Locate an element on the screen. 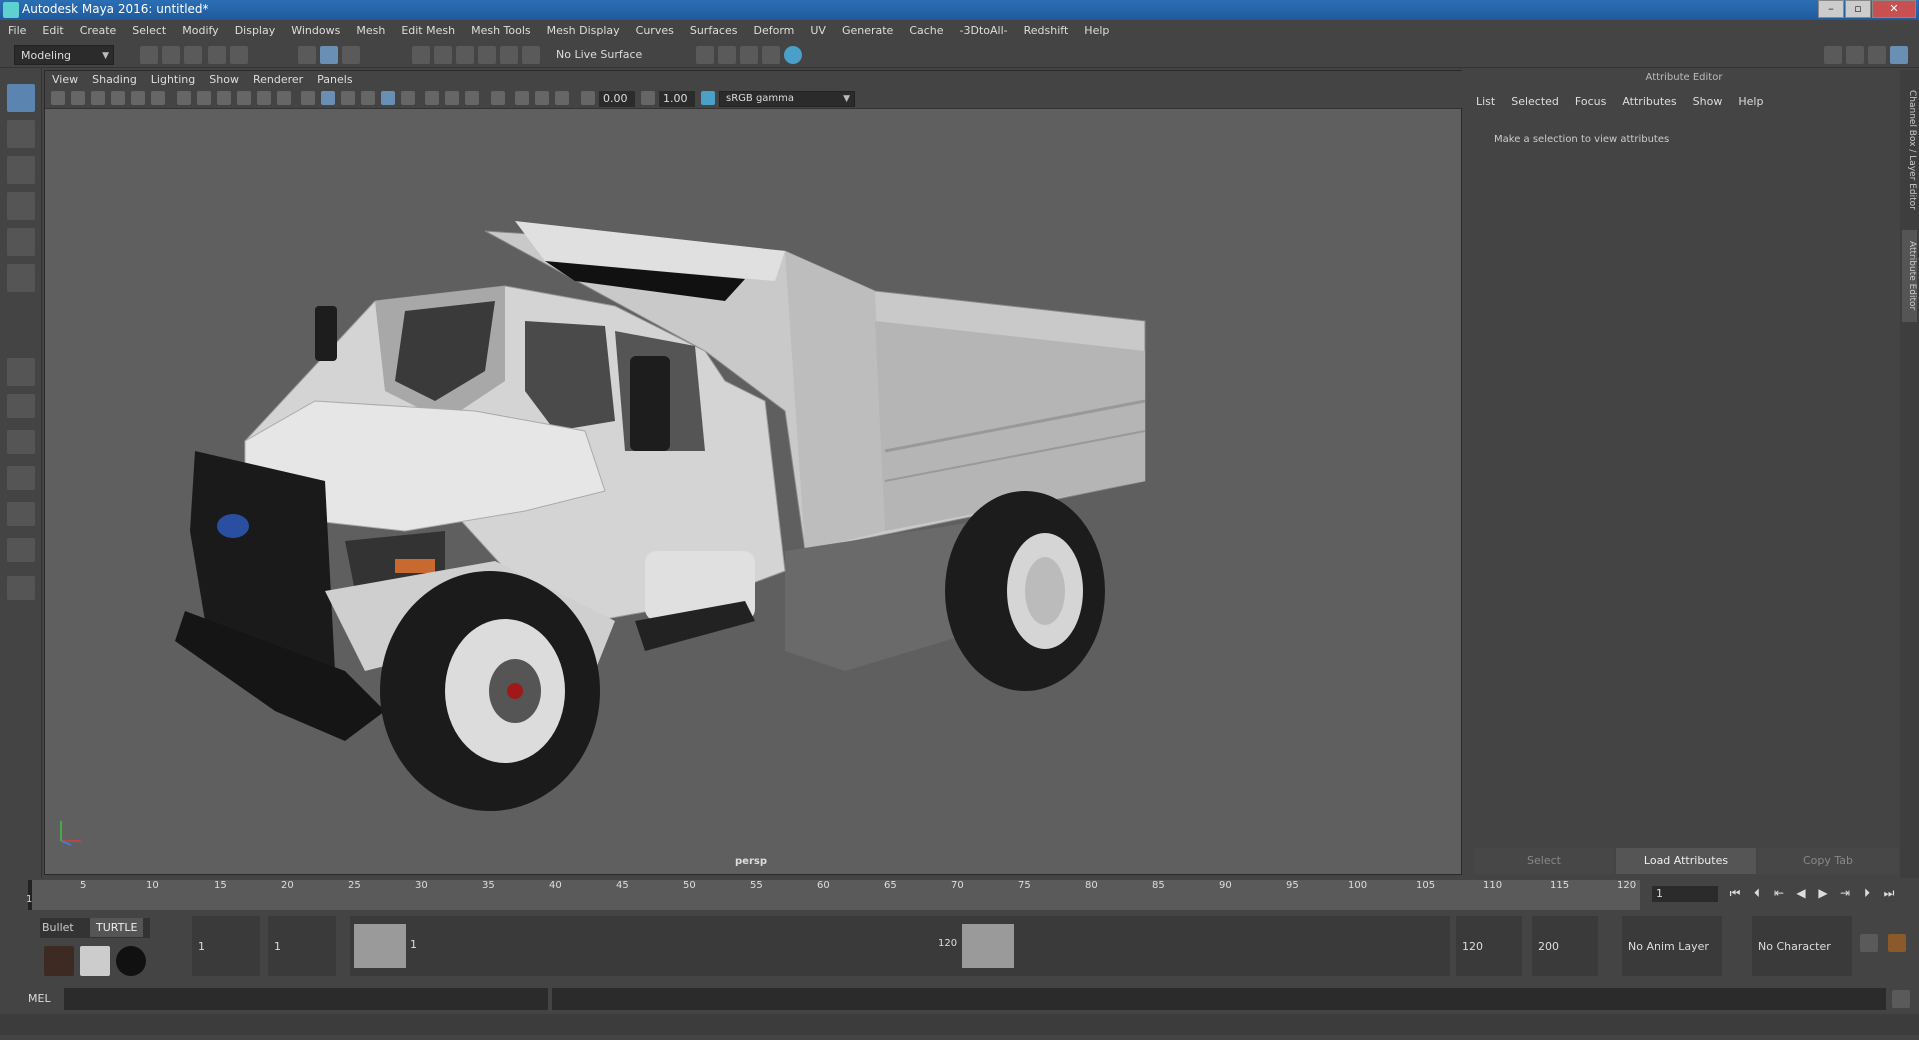 The image size is (1919, 1040). menu-file: File is located at coordinates (17, 31).